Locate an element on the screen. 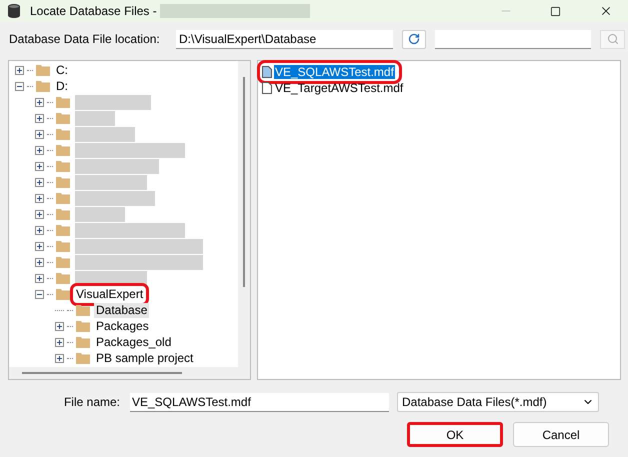 The image size is (628, 457). dialog-button: OK is located at coordinates (455, 434).